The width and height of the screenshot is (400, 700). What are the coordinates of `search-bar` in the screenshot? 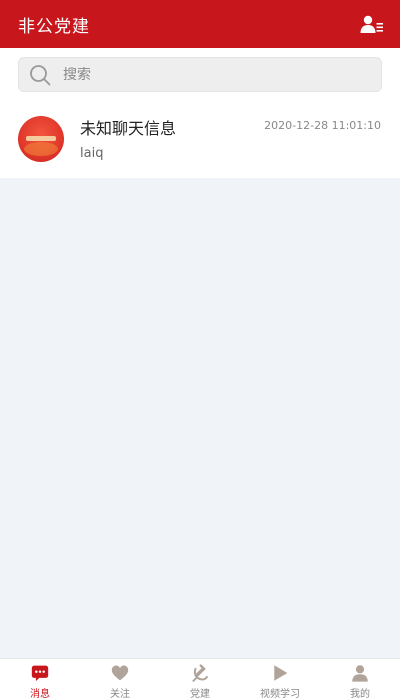 It's located at (200, 74).